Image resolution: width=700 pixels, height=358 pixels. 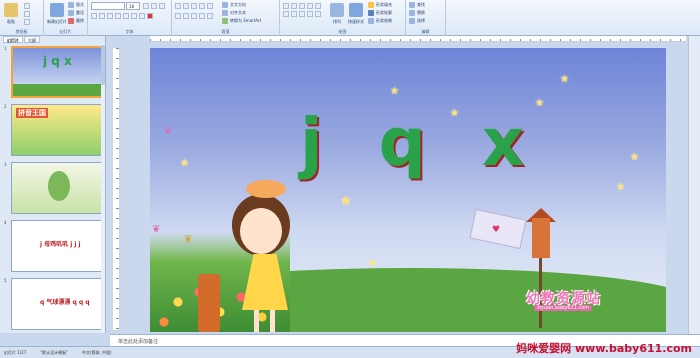 What do you see at coordinates (103, 188) in the screenshot?
I see `panel-scrollbar` at bounding box center [103, 188].